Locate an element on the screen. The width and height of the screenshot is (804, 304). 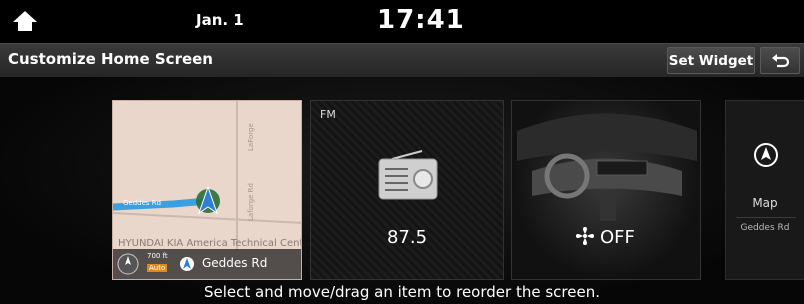
map-scale-mode: Auto is located at coordinates (157, 268).